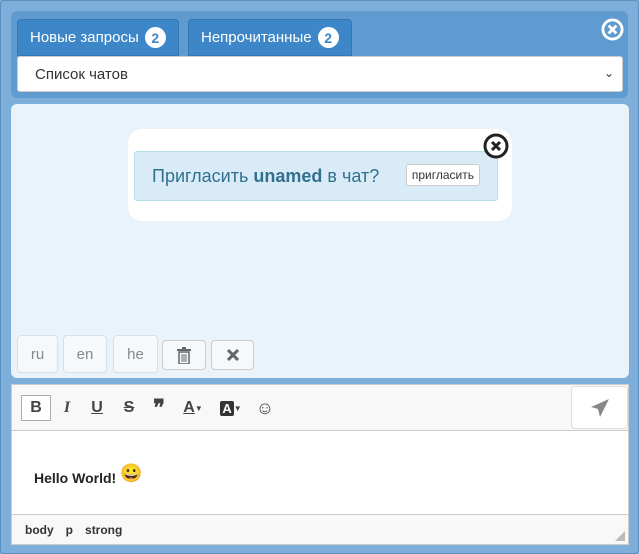 This screenshot has height=554, width=639. Describe the element at coordinates (608, 73) in the screenshot. I see `chevron-down-icon: ⌄` at that location.